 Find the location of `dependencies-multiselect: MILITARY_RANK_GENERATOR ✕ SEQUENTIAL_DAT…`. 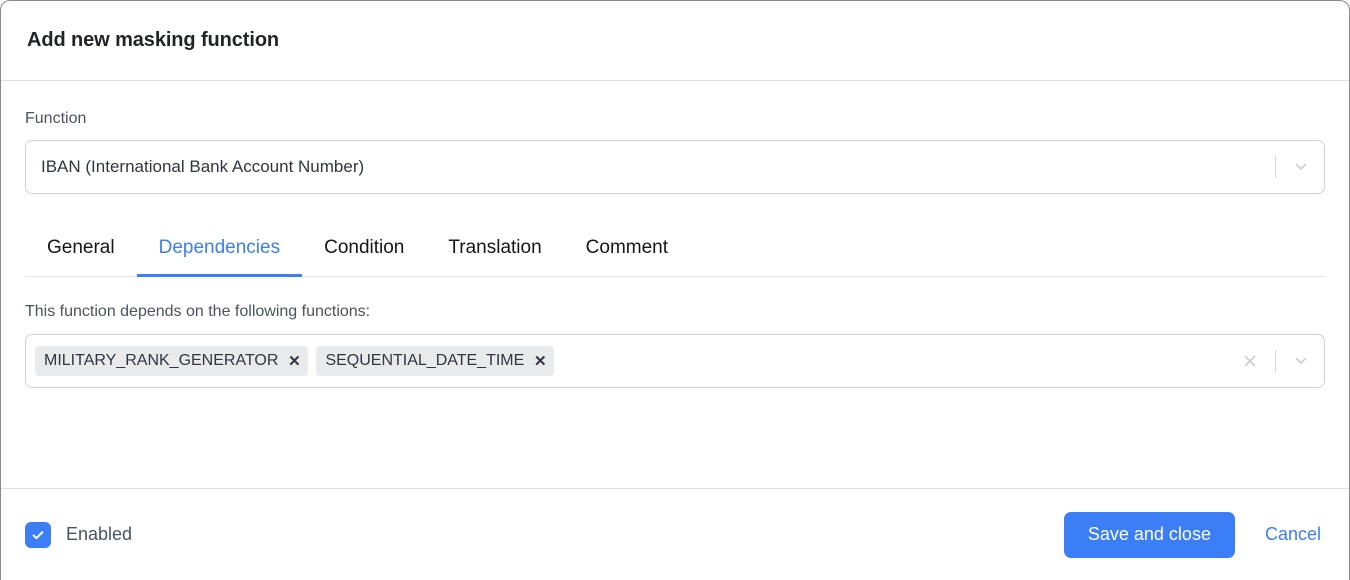

dependencies-multiselect: MILITARY_RANK_GENERATOR ✕ SEQUENTIAL_DAT… is located at coordinates (675, 360).